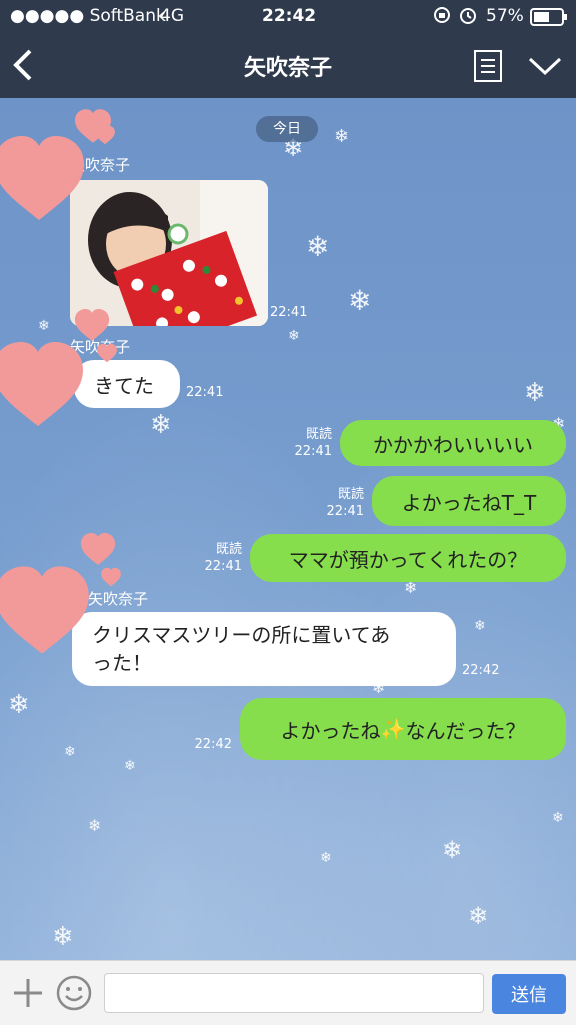  Describe the element at coordinates (288, 65) in the screenshot. I see `chat-header: 矢吹奈子` at that location.